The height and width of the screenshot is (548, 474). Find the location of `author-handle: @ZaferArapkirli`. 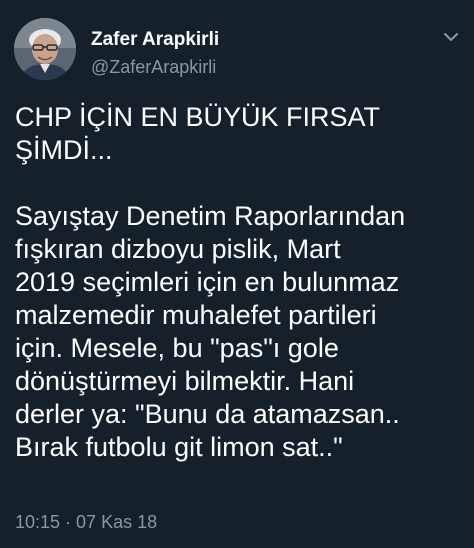

author-handle: @ZaferArapkirli is located at coordinates (153, 67).